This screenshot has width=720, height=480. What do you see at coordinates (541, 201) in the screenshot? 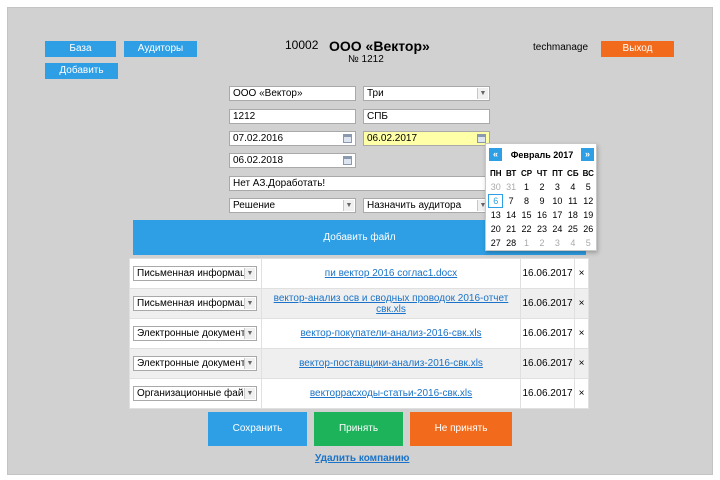
I see `calendar-day: 9` at bounding box center [541, 201].